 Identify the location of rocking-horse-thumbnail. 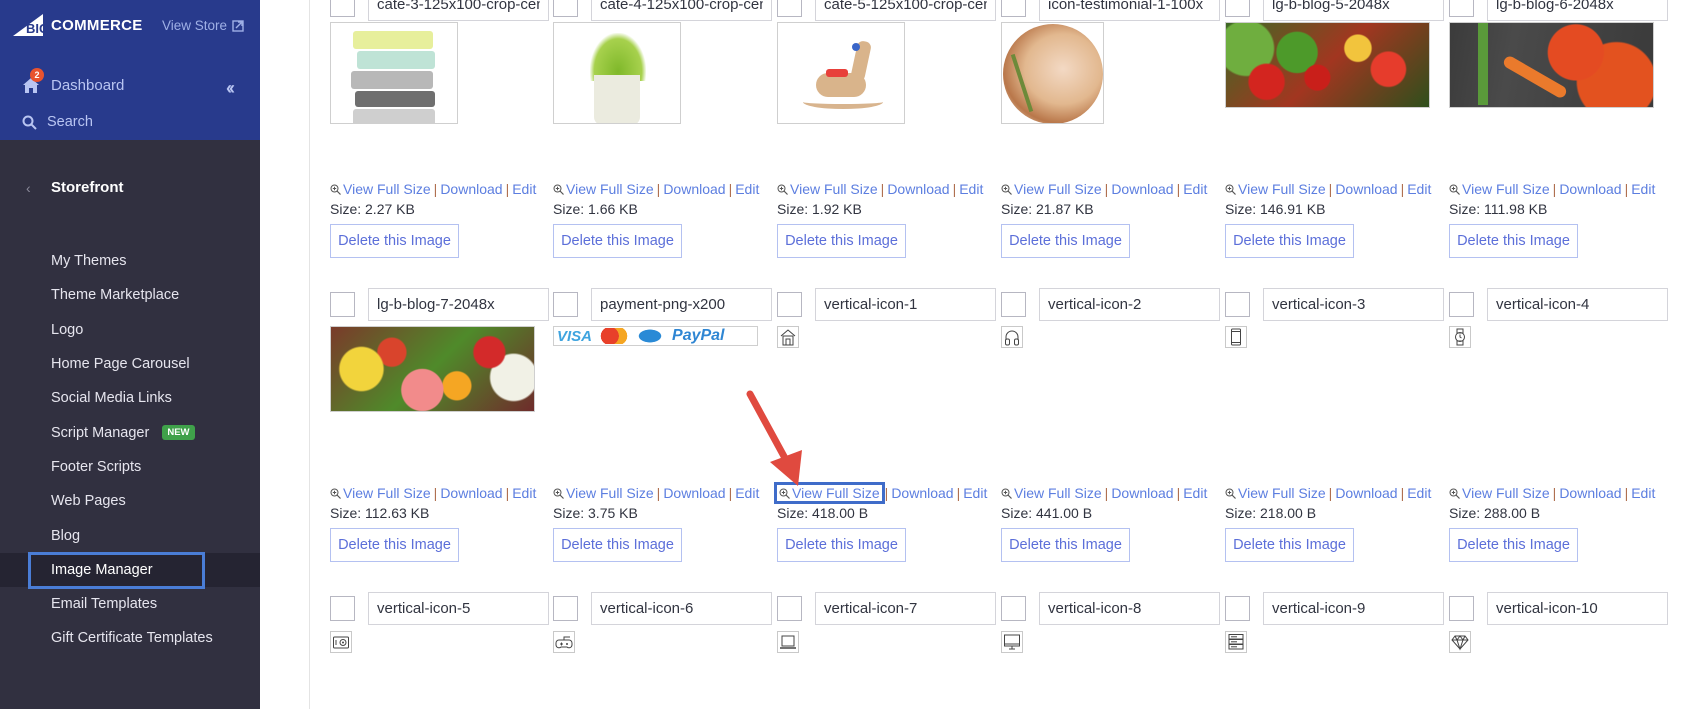
(841, 73).